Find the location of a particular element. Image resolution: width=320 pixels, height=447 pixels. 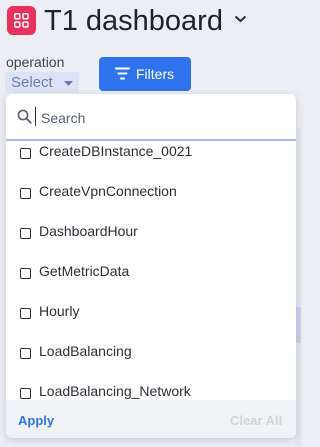

filters-button: Filters is located at coordinates (145, 74).